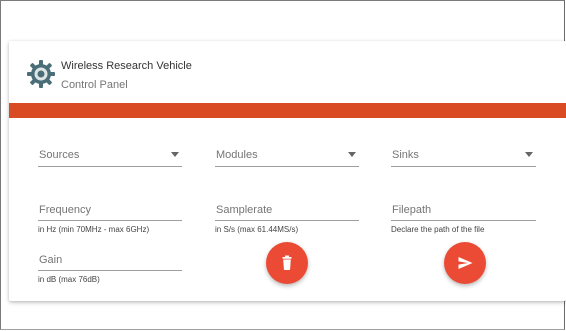  What do you see at coordinates (69, 279) in the screenshot?
I see `gain-hint: in dB (max 76dB)` at bounding box center [69, 279].